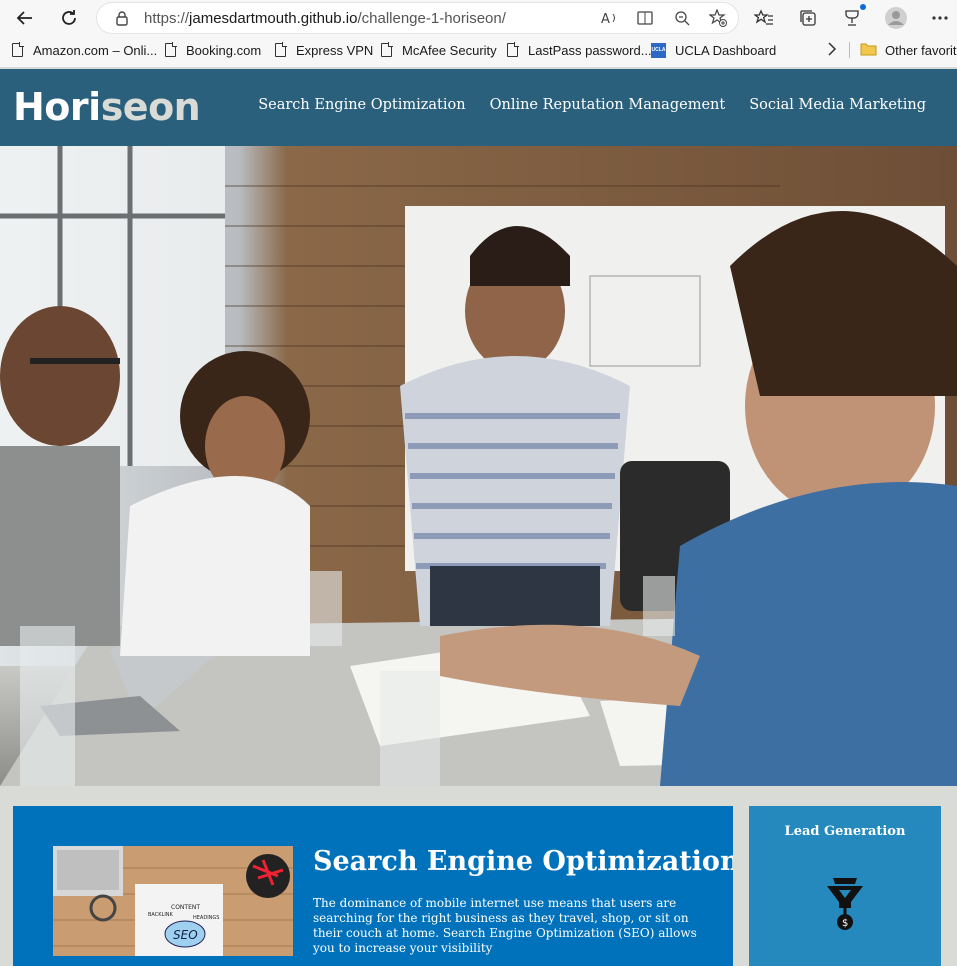  Describe the element at coordinates (845, 831) in the screenshot. I see `benefit-title: Lead Generation` at that location.